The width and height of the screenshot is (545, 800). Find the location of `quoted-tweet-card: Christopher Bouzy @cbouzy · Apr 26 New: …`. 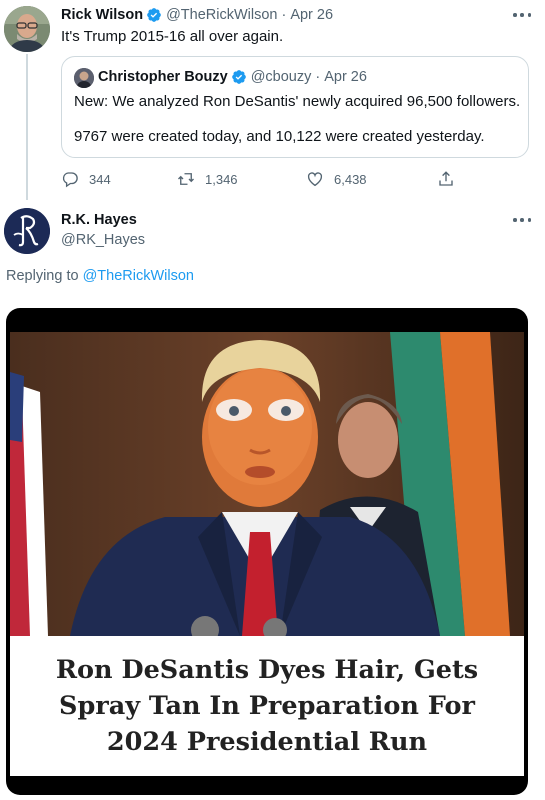

quoted-tweet-card: Christopher Bouzy @cbouzy · Apr 26 New: … is located at coordinates (295, 107).